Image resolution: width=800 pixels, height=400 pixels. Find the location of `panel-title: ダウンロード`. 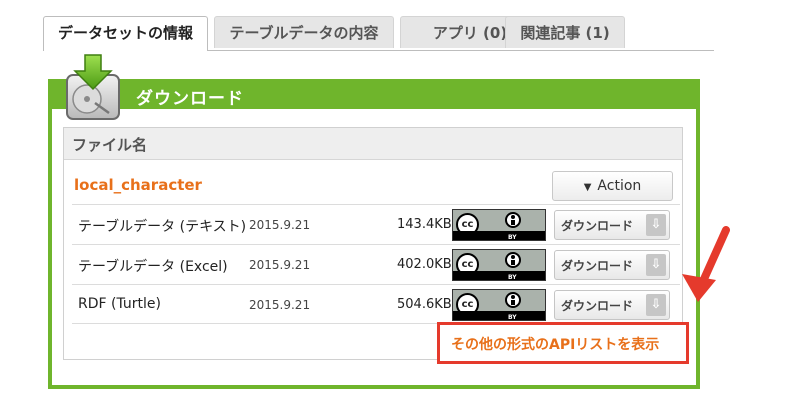

panel-title: ダウンロード is located at coordinates (190, 99).